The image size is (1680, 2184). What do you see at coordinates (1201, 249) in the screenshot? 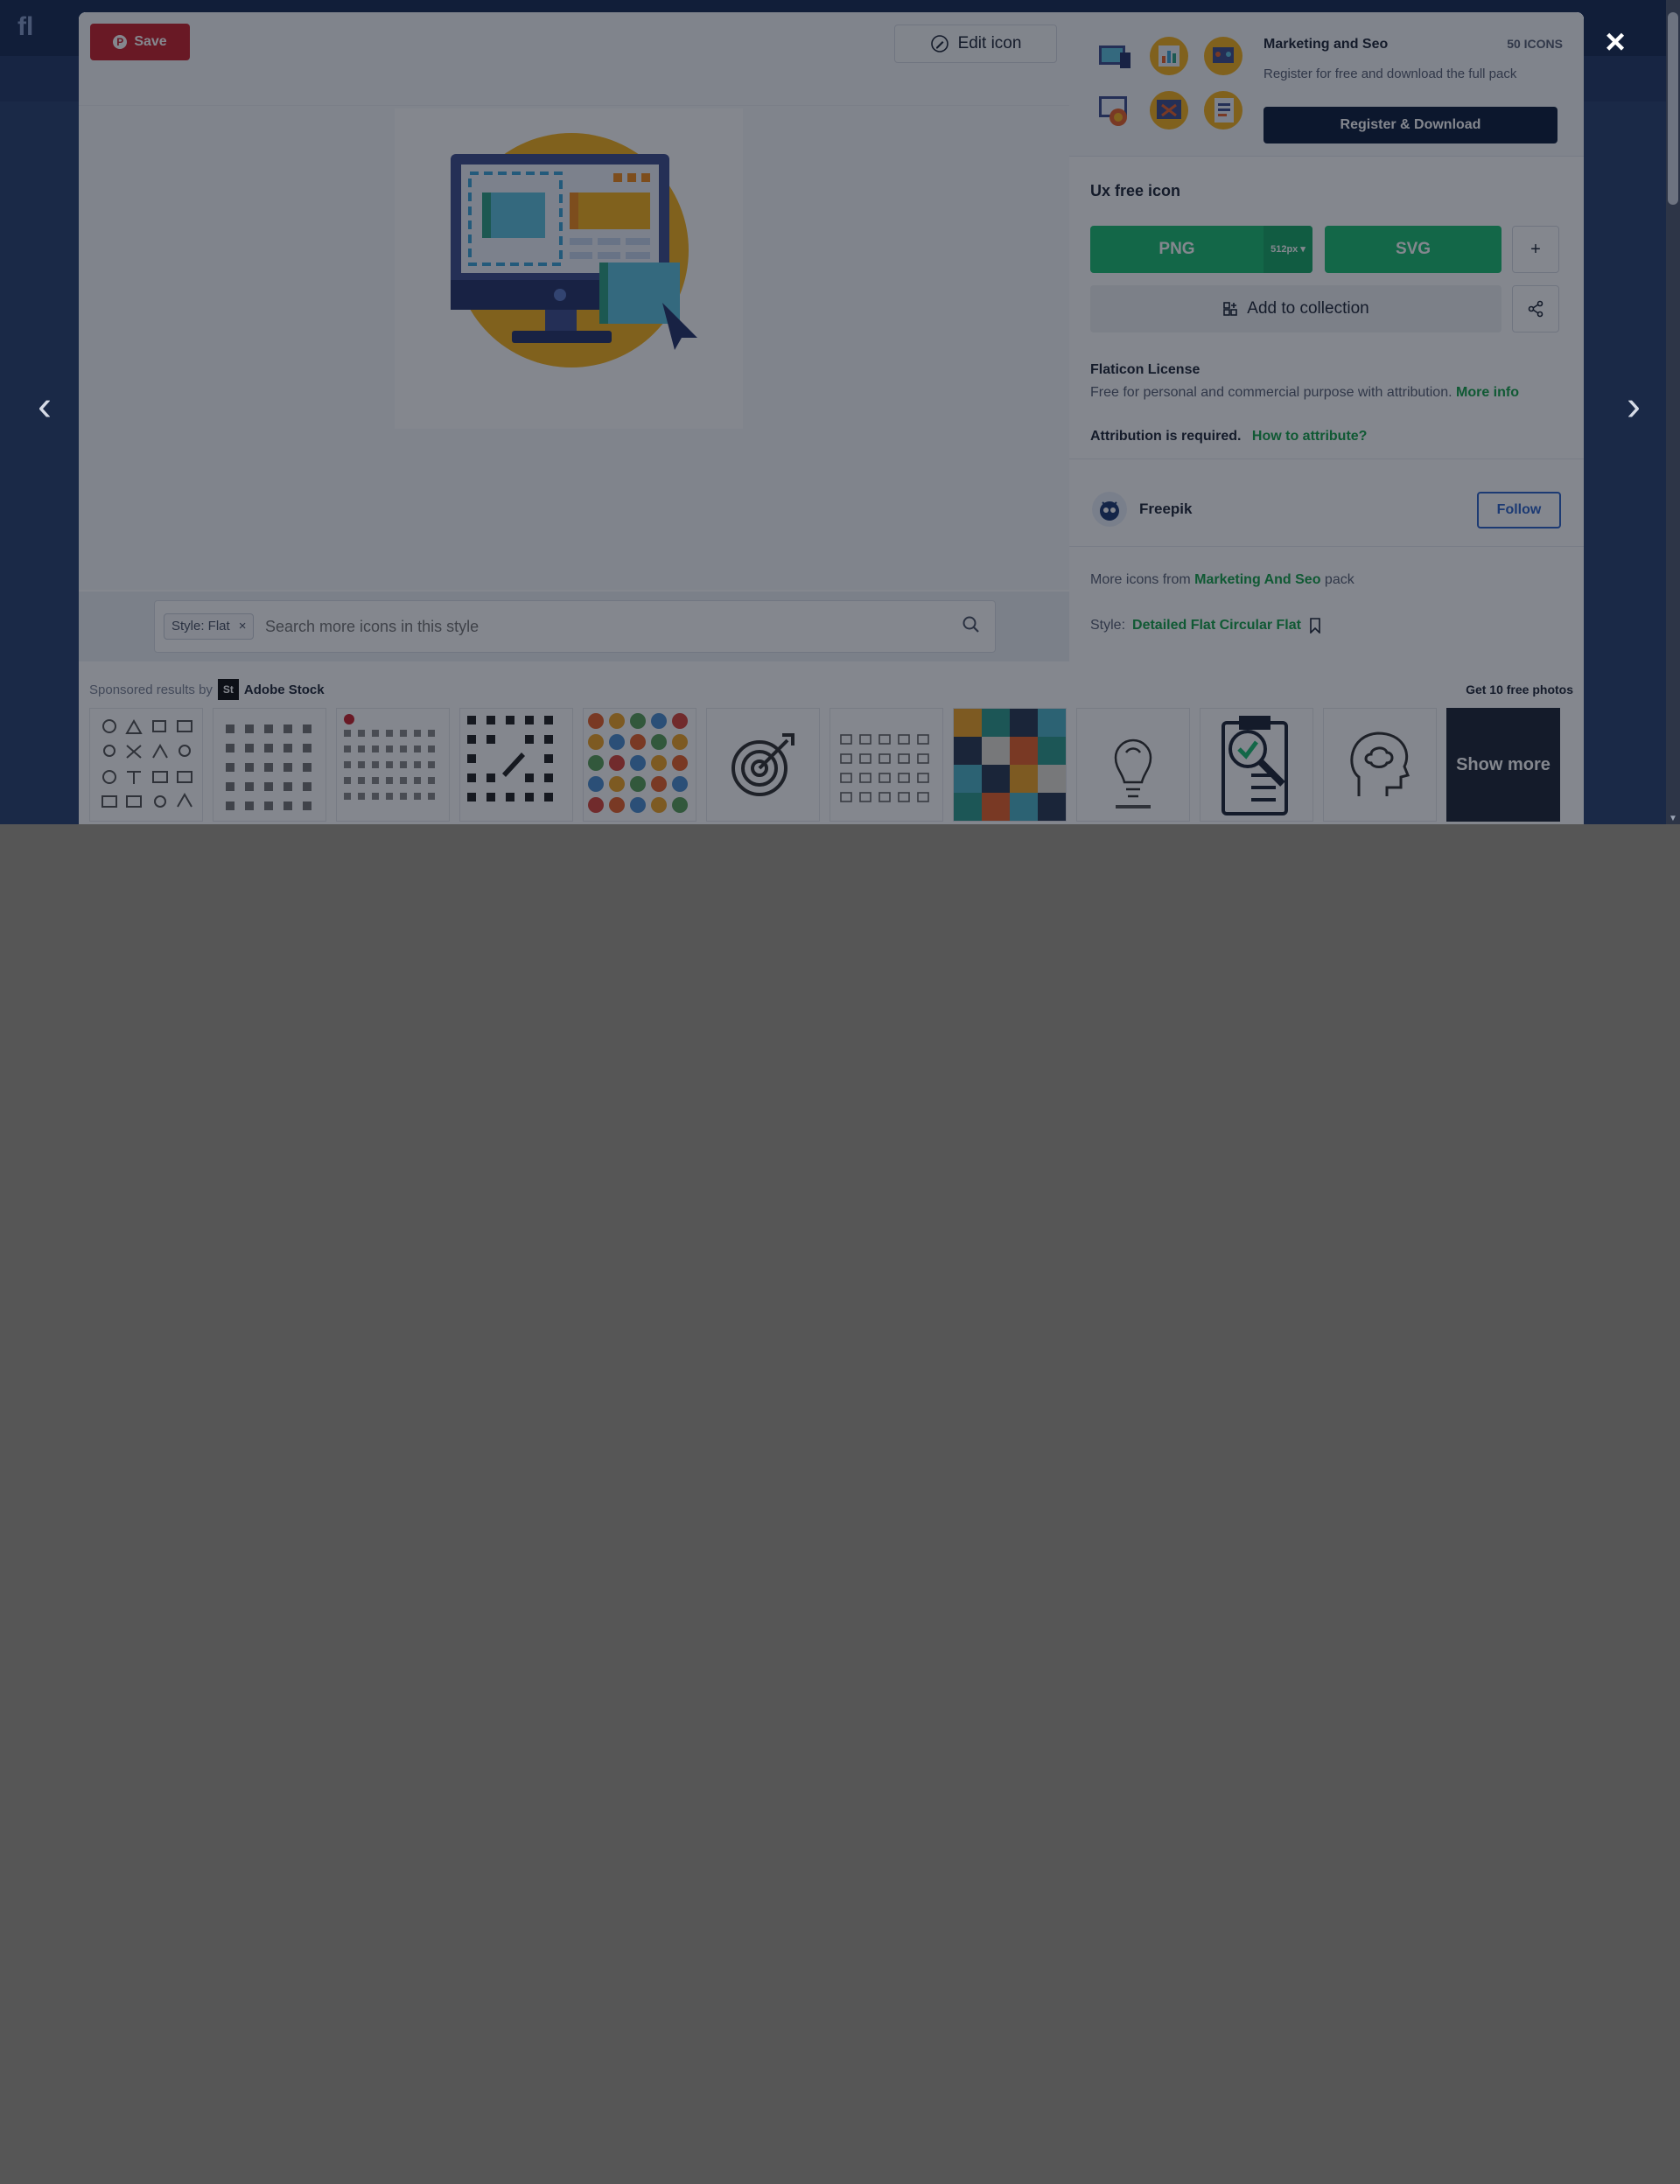
I see `download-png-button: PNG 512px ▾` at bounding box center [1201, 249].